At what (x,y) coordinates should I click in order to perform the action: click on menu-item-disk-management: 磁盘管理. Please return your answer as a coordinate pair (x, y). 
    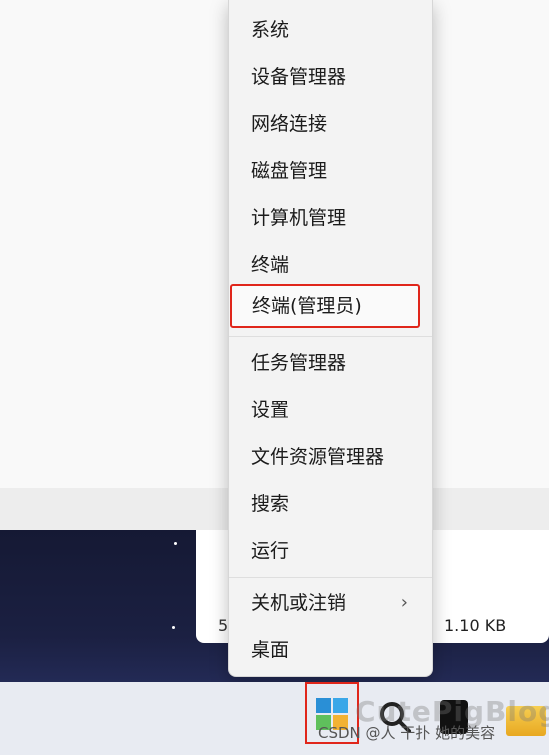
    Looking at the image, I should click on (330, 171).